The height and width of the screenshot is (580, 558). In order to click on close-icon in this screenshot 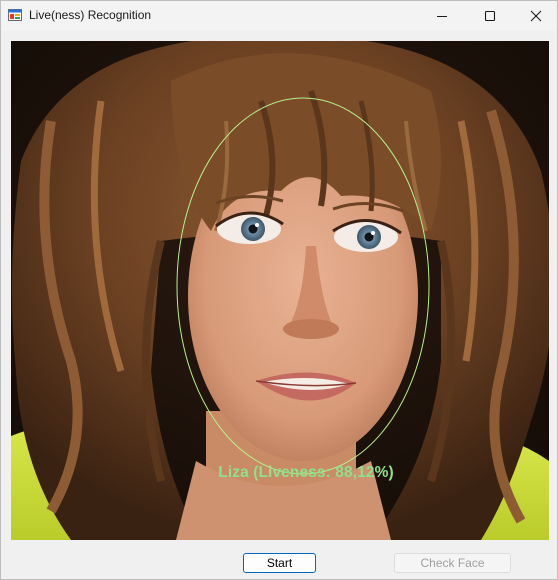, I will do `click(536, 16)`.